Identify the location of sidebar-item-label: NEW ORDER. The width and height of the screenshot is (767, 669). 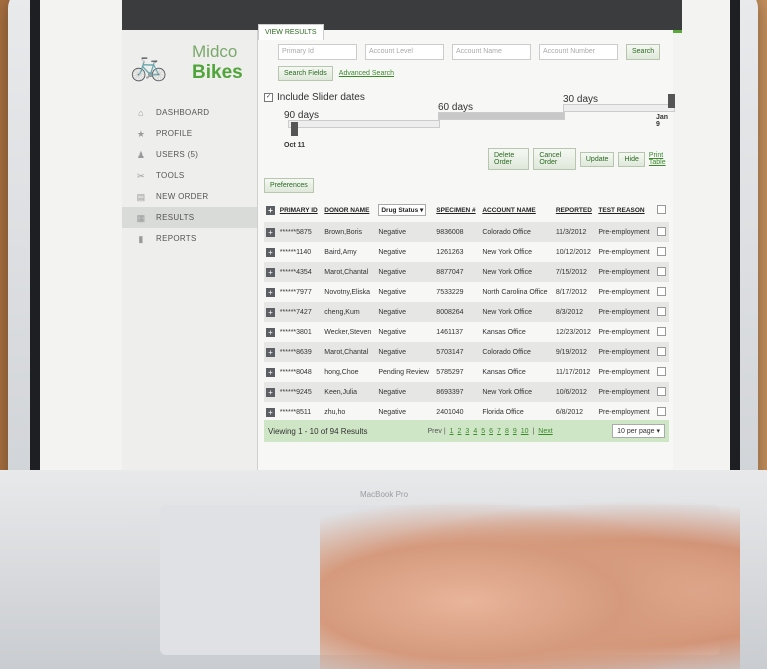
(182, 196).